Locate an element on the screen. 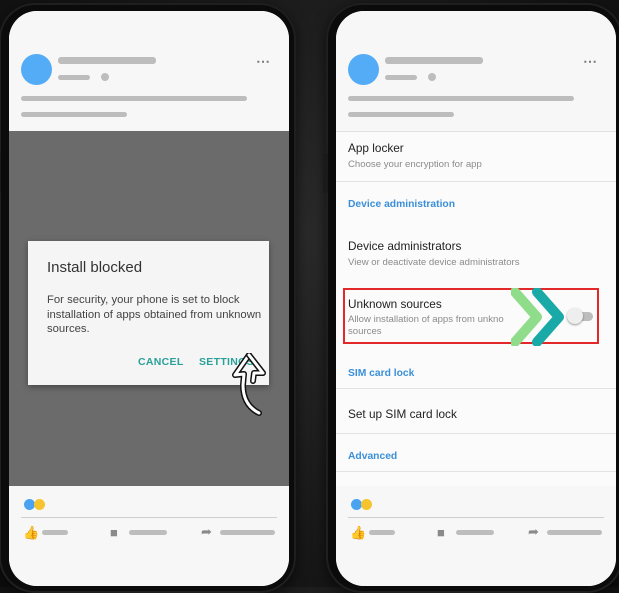 This screenshot has height=593, width=619. cancel-button: CANCEL is located at coordinates (161, 362).